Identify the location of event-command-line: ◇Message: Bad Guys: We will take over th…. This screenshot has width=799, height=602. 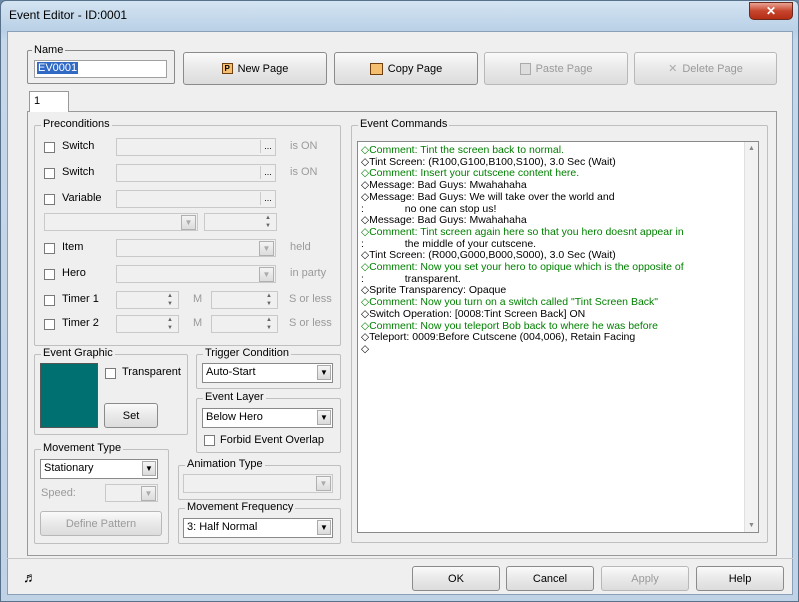
(488, 197).